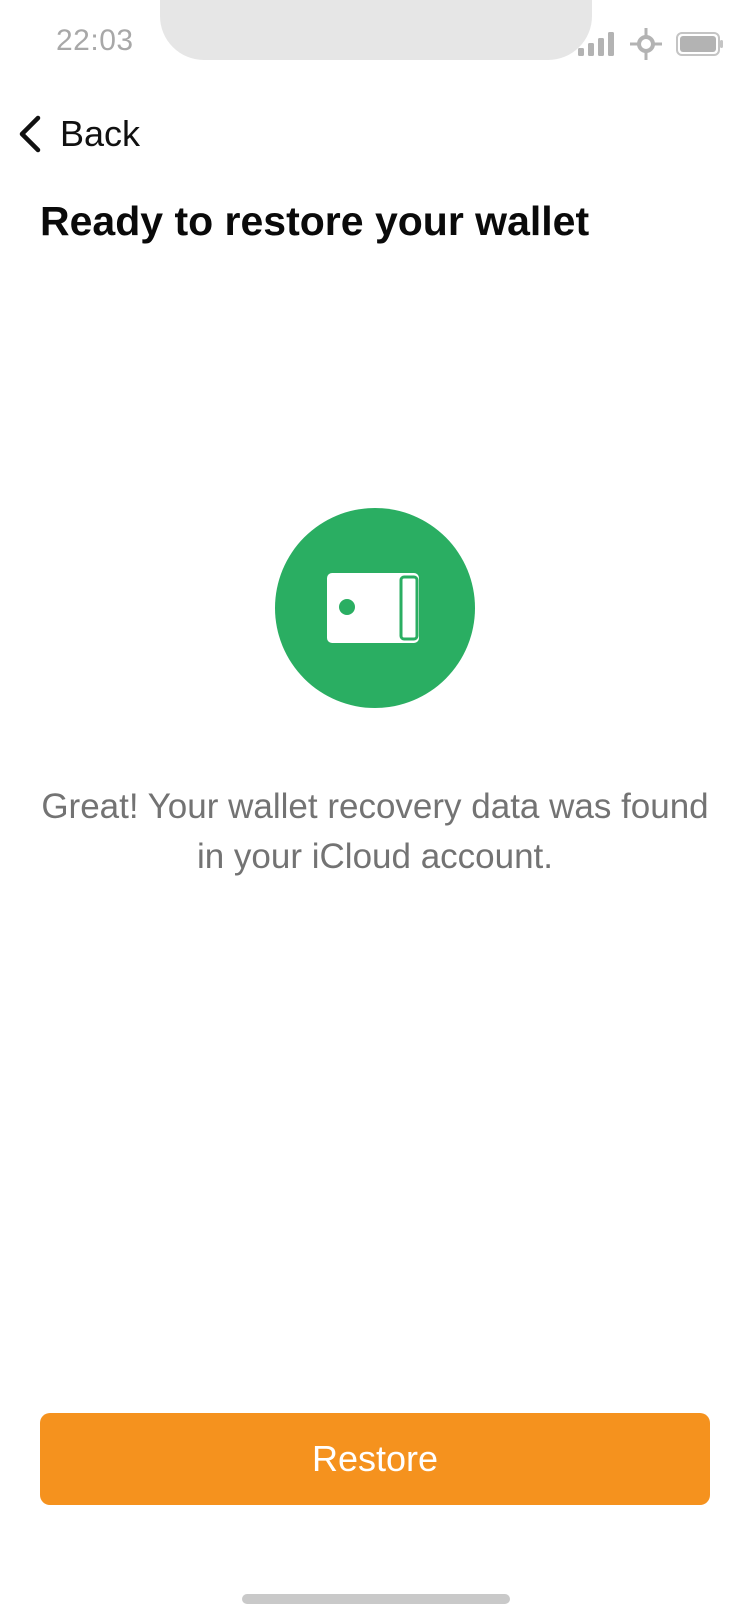 The image size is (750, 1624). Describe the element at coordinates (100, 133) in the screenshot. I see `back-label: Back` at that location.